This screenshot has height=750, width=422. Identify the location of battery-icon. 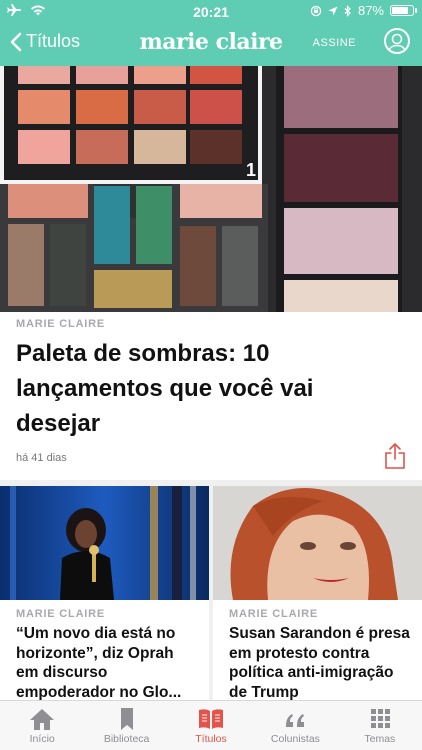
(403, 10).